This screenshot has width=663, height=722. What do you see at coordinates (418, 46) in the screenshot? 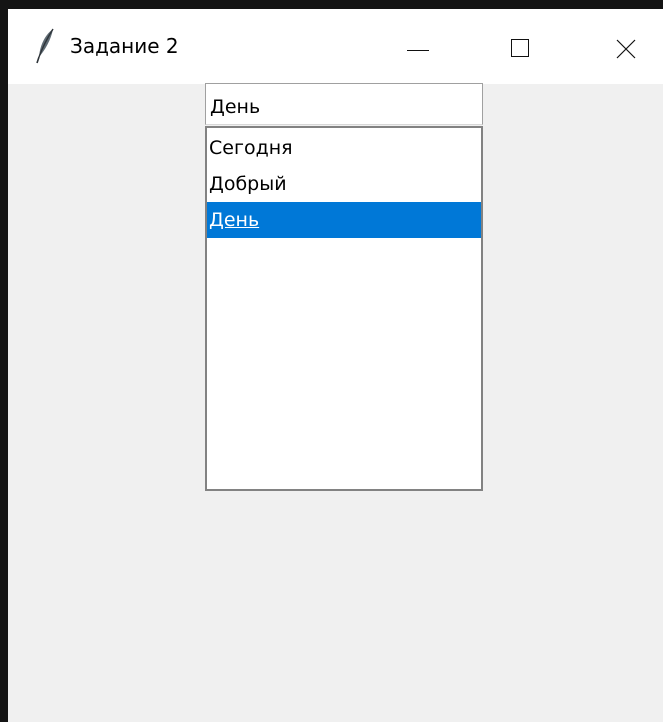
I see `minimize-button` at bounding box center [418, 46].